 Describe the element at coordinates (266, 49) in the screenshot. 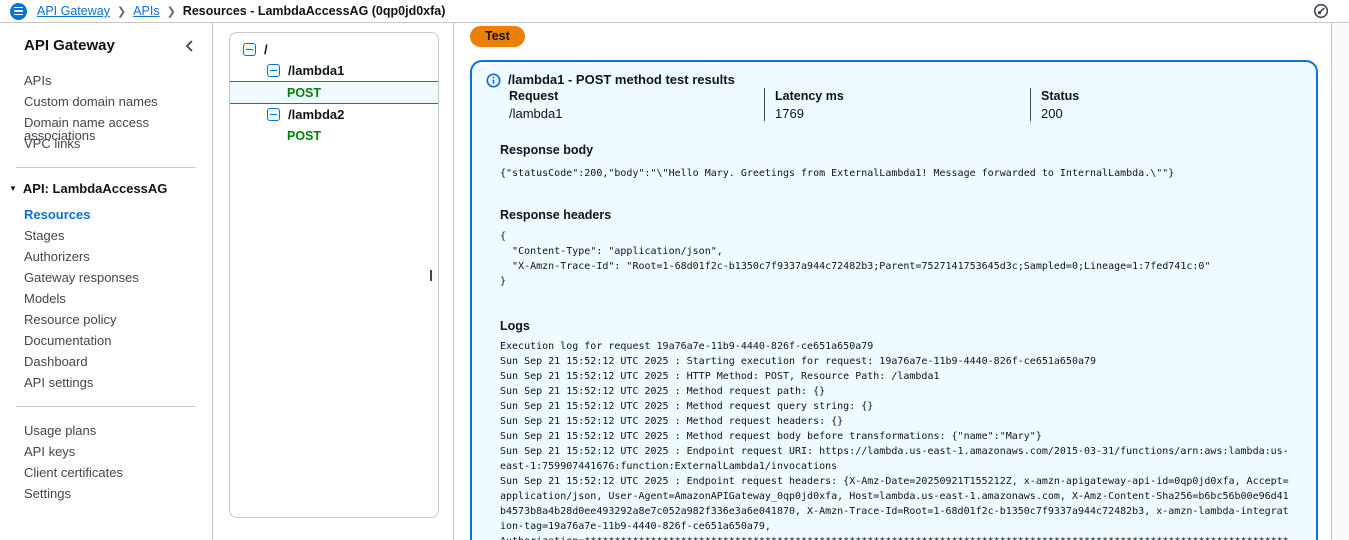

I see `resource-path-label: /` at that location.